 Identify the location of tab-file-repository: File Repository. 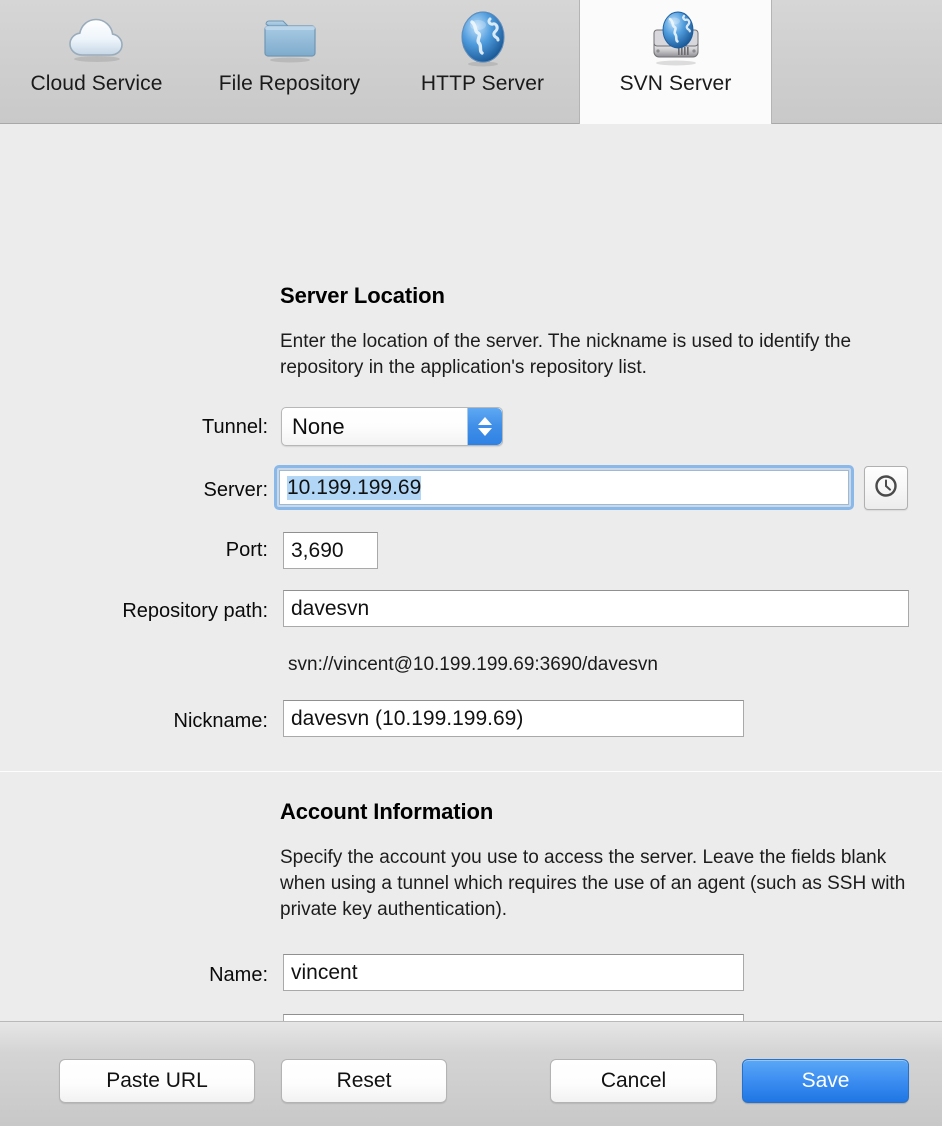
(289, 62).